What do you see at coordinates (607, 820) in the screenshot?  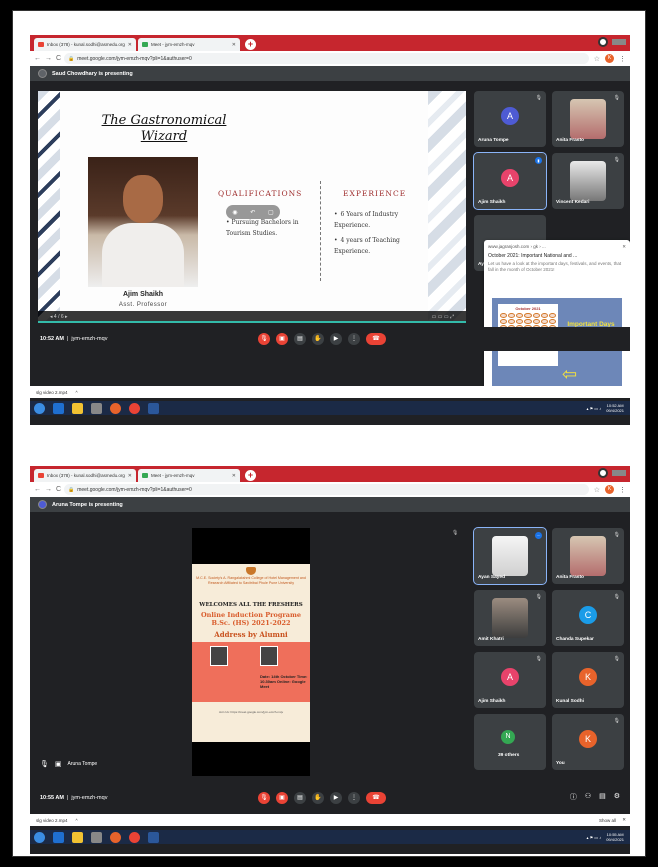 I see `show-all-link: Show all` at bounding box center [607, 820].